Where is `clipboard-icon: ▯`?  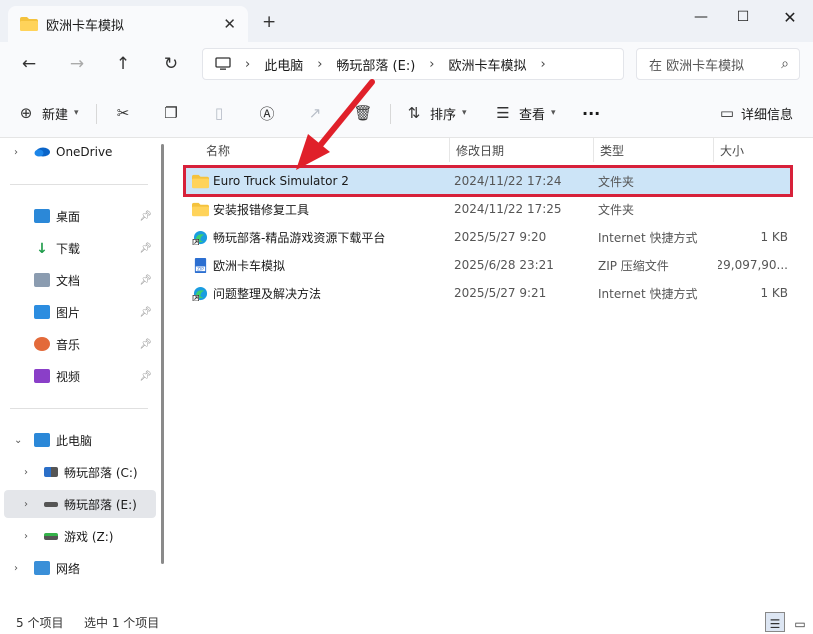
clipboard-icon: ▯ is located at coordinates (219, 113).